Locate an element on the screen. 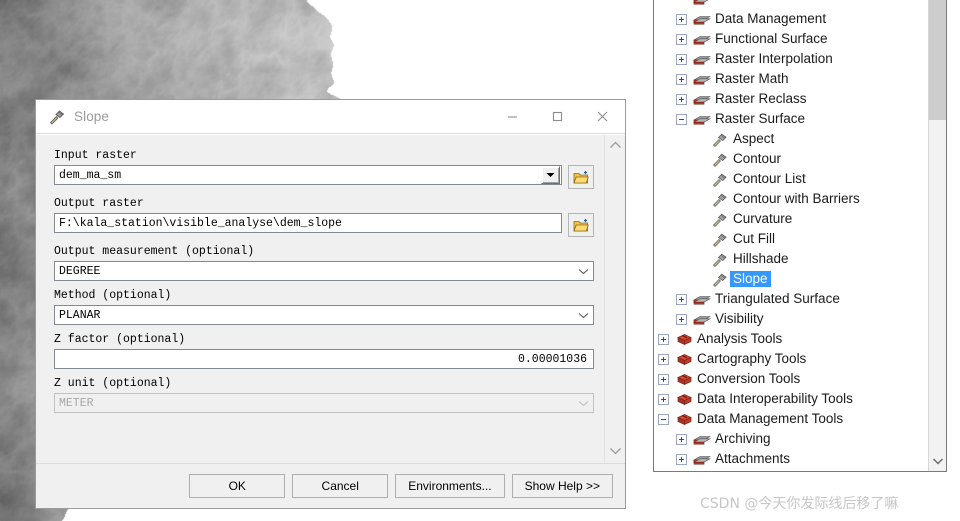  tree-item-contour-with-barriers: Contour with Barriers is located at coordinates (791, 199).